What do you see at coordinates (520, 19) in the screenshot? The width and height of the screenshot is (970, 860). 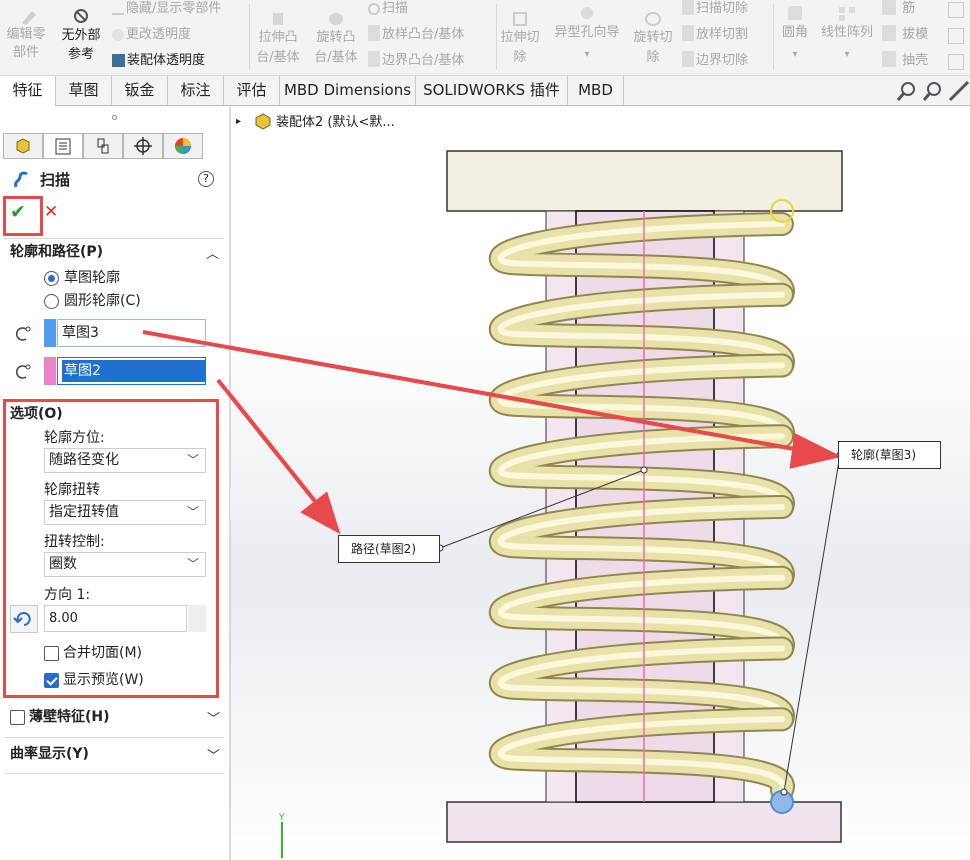 I see `extrude-cut-icon` at bounding box center [520, 19].